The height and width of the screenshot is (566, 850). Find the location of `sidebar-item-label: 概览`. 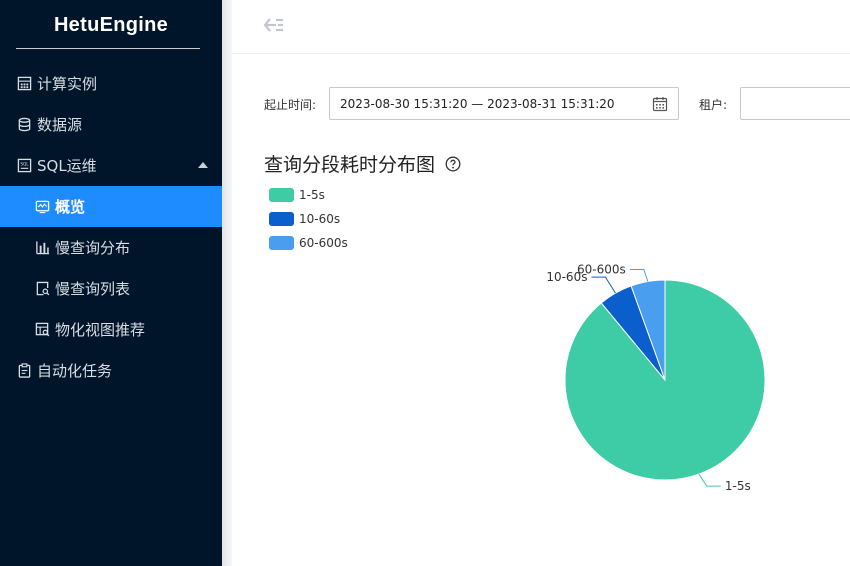

sidebar-item-label: 概览 is located at coordinates (70, 207).